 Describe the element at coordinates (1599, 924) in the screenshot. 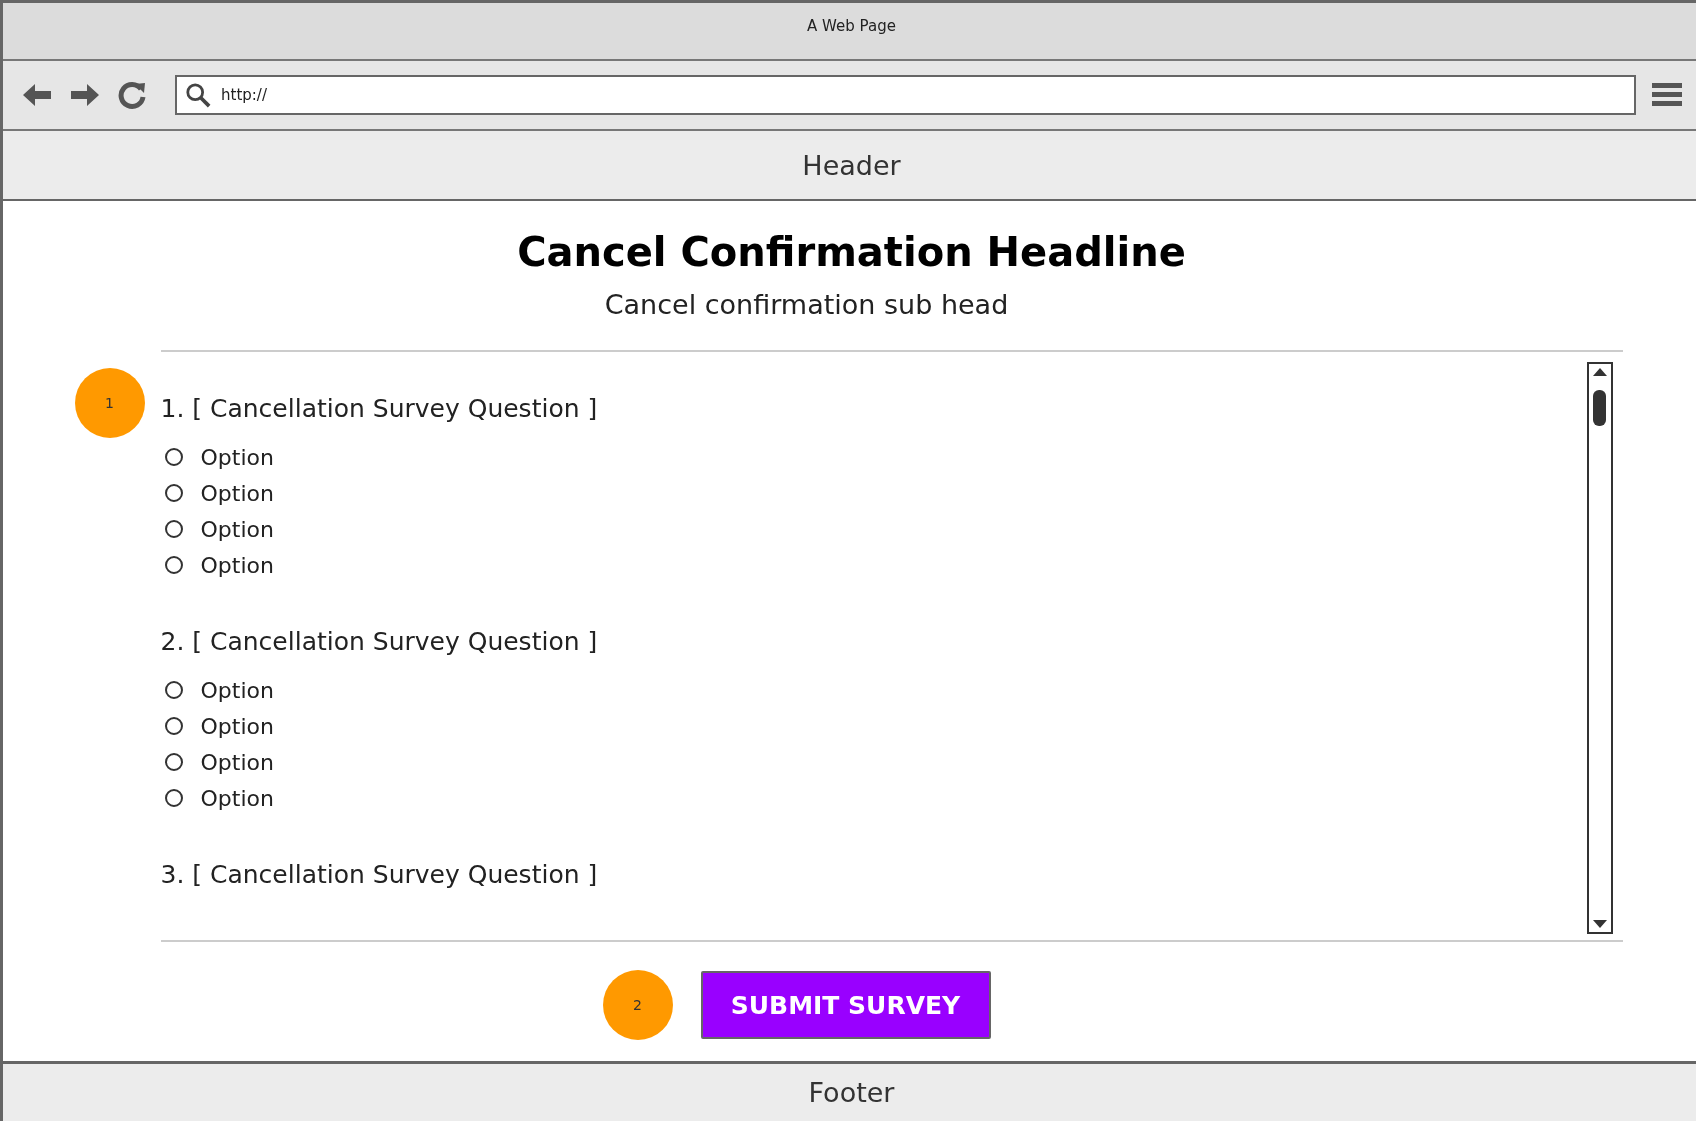

I see `scroll-down-icon` at that location.